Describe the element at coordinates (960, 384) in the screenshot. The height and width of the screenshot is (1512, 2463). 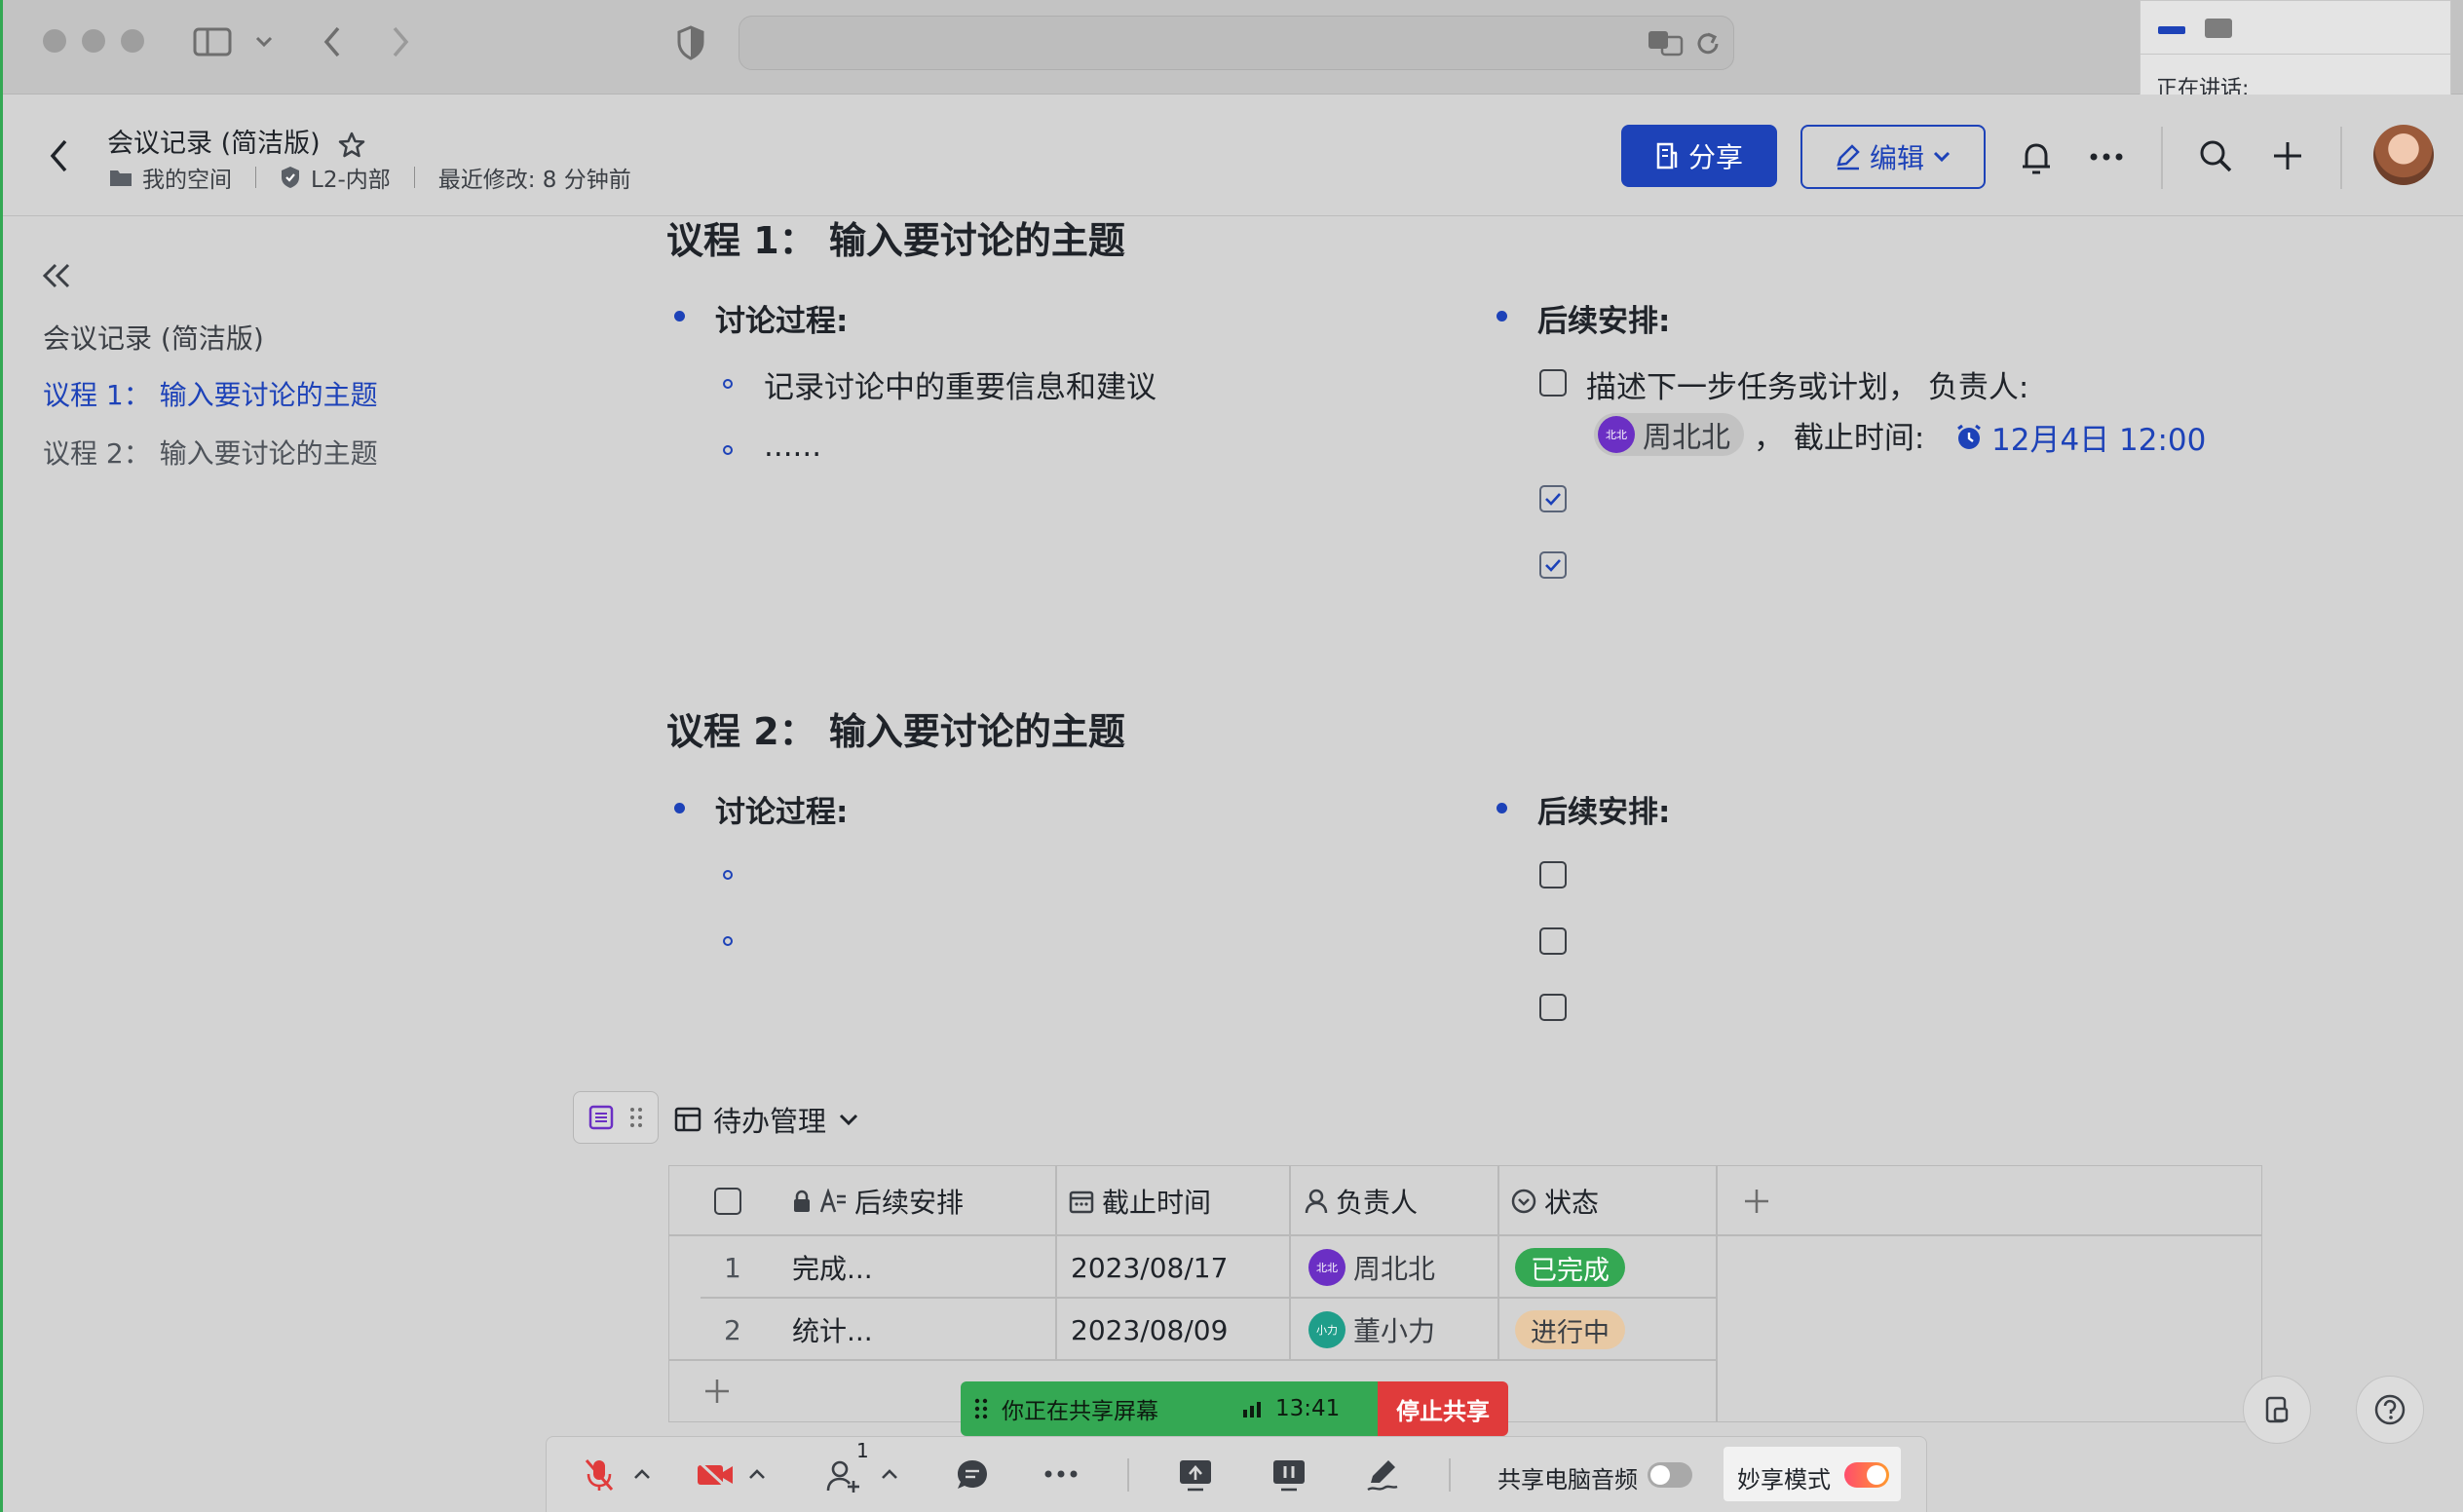
I see `discussion-item: 记录讨论中的重要信息和建议` at that location.